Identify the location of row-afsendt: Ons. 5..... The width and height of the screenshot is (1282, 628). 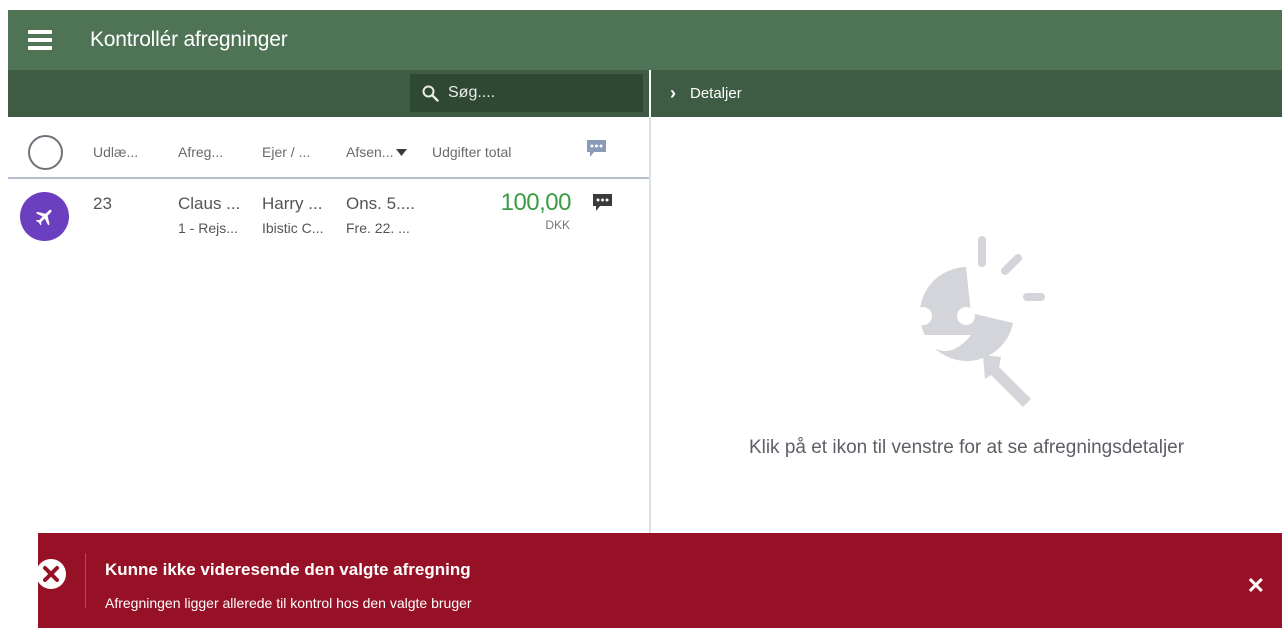
(380, 203).